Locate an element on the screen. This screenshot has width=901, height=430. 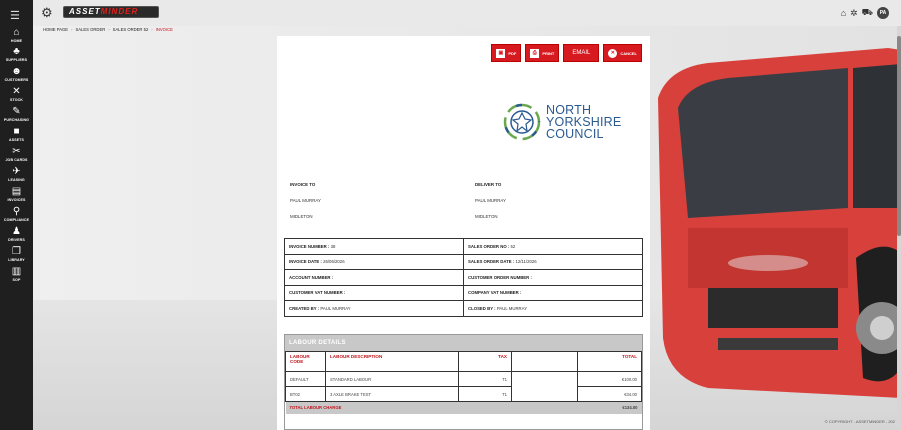
compliance-icon: ⚲ is located at coordinates (16, 211).